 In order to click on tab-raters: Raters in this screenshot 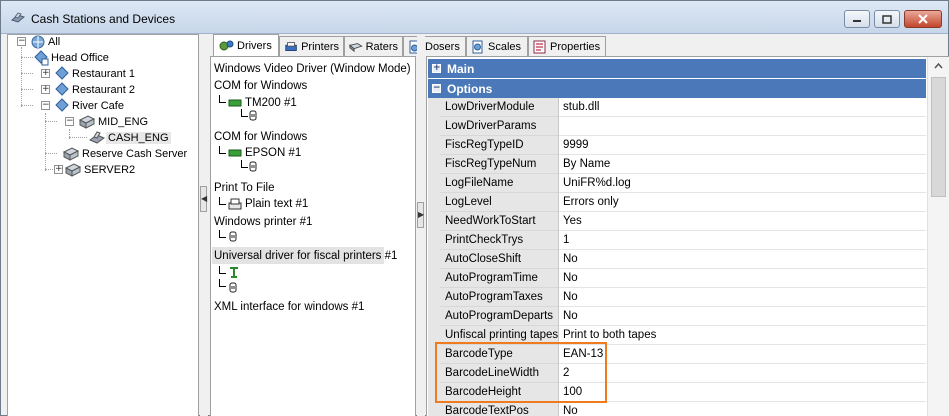, I will do `click(373, 46)`.